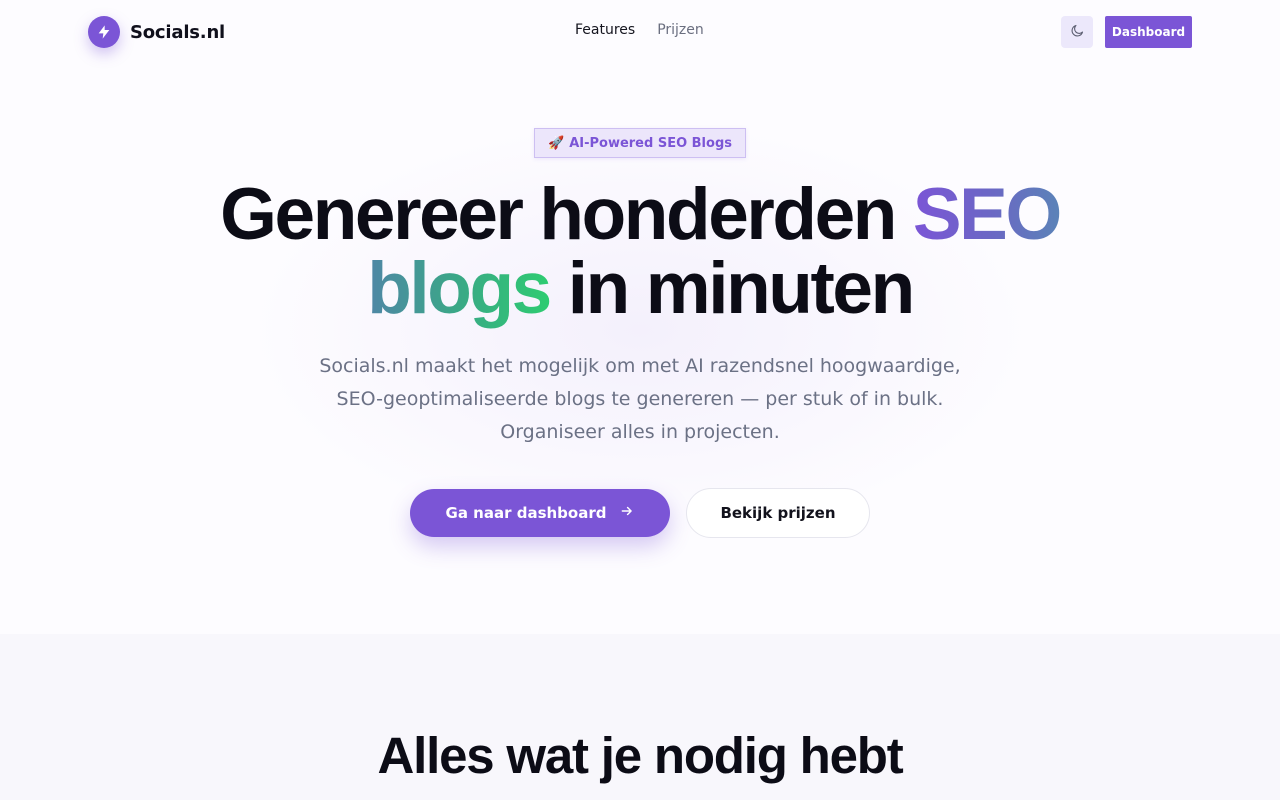 The image size is (1280, 800). What do you see at coordinates (650, 143) in the screenshot?
I see `hero-badge-text: AI-Powered SEO Blogs` at bounding box center [650, 143].